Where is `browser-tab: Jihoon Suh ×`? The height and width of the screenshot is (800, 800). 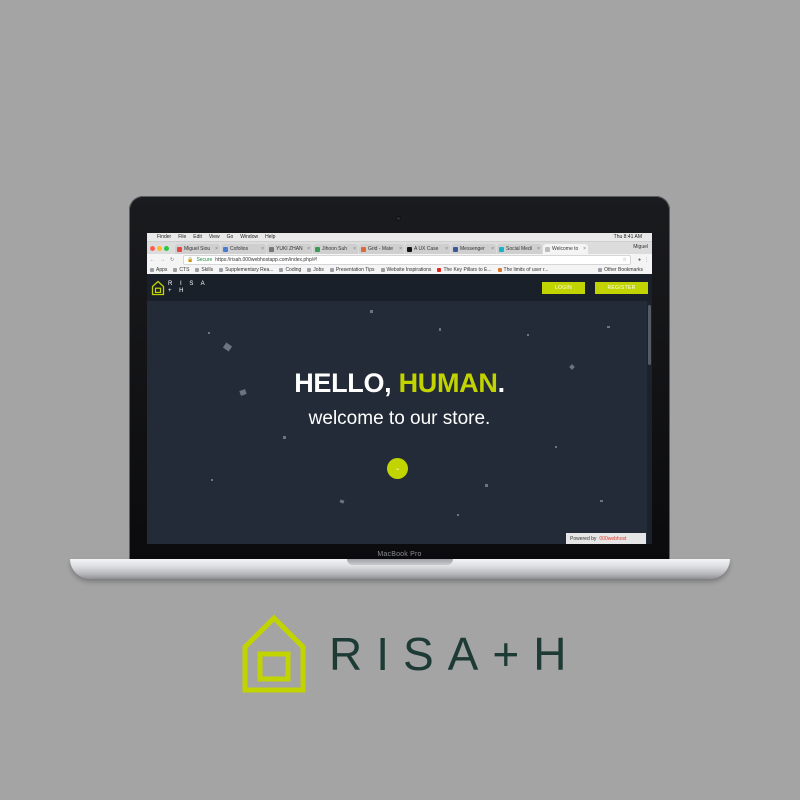
browser-tab: Jihoon Suh × is located at coordinates (335, 249).